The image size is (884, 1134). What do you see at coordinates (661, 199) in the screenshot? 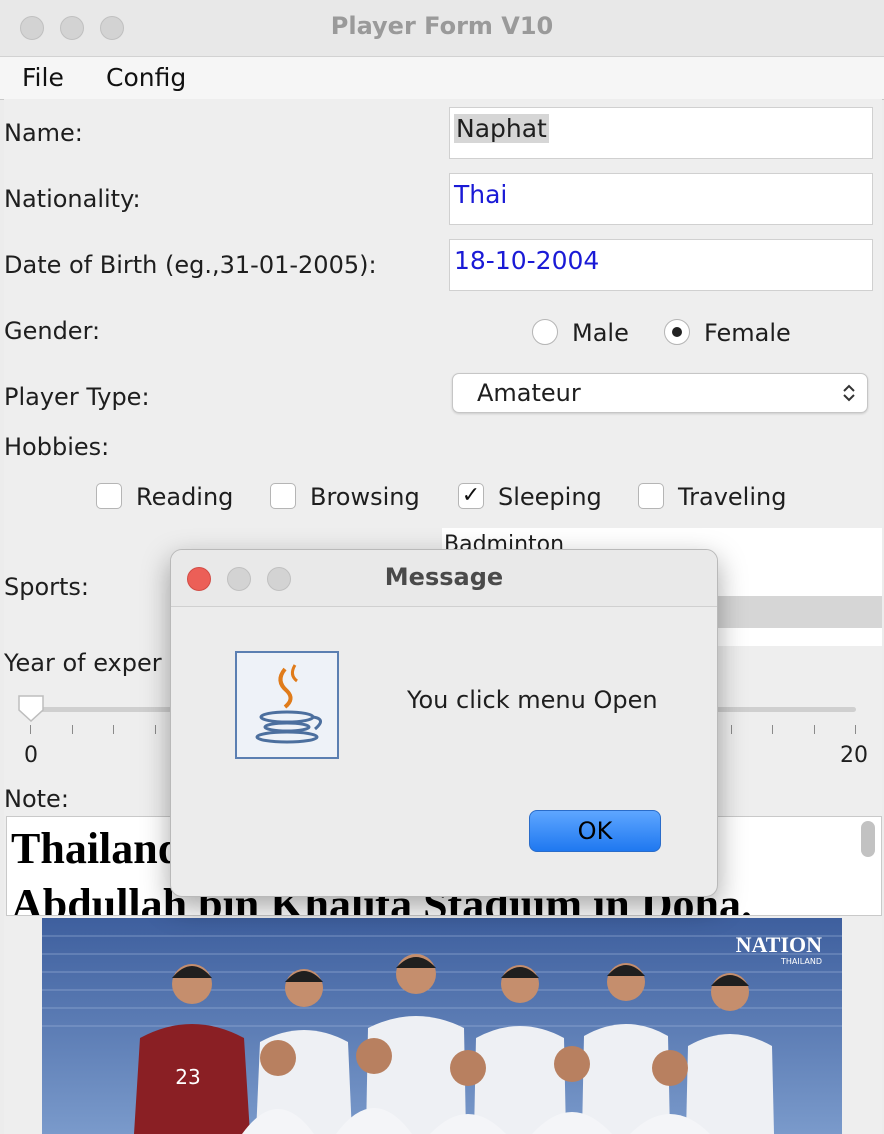
I see `nationality-field: Thai` at bounding box center [661, 199].